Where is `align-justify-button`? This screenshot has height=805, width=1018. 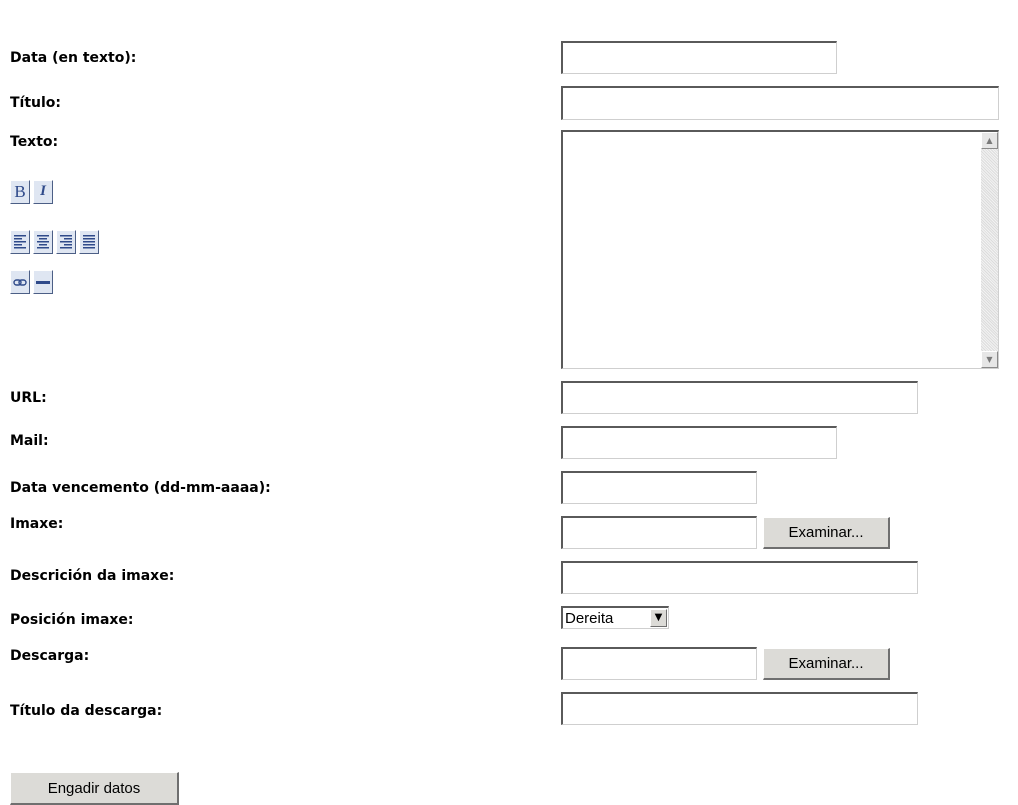
align-justify-button is located at coordinates (89, 242).